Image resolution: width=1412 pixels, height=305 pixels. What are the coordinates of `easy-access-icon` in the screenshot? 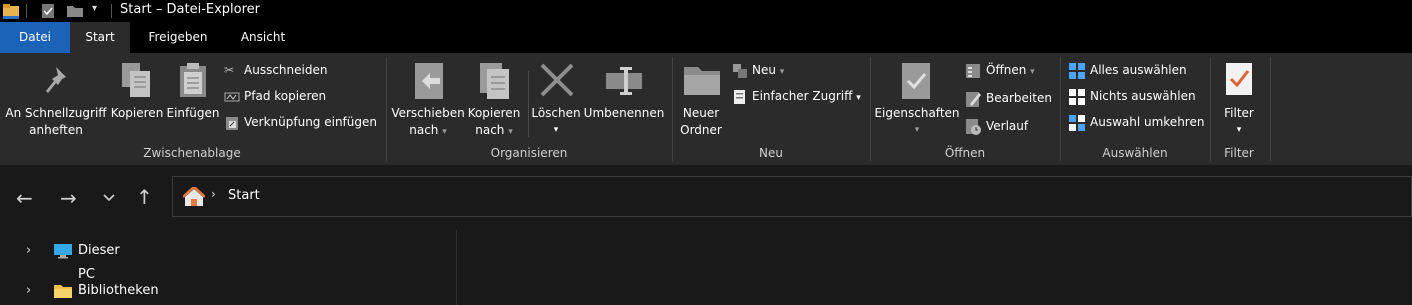 It's located at (739, 96).